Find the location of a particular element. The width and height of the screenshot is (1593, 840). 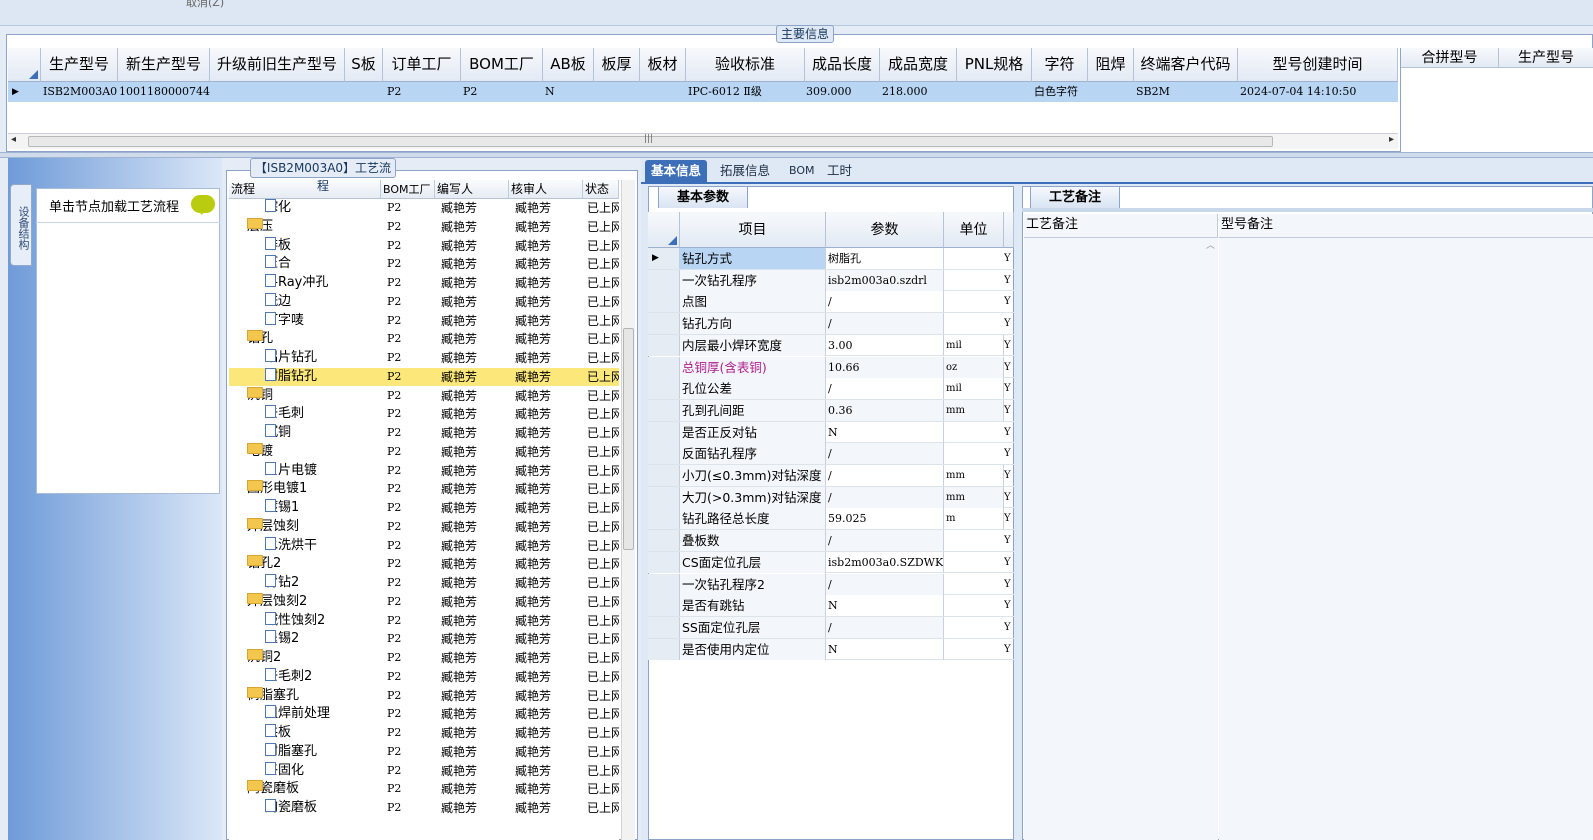

tree-node-label: −沉铜 is located at coordinates (314, 395).